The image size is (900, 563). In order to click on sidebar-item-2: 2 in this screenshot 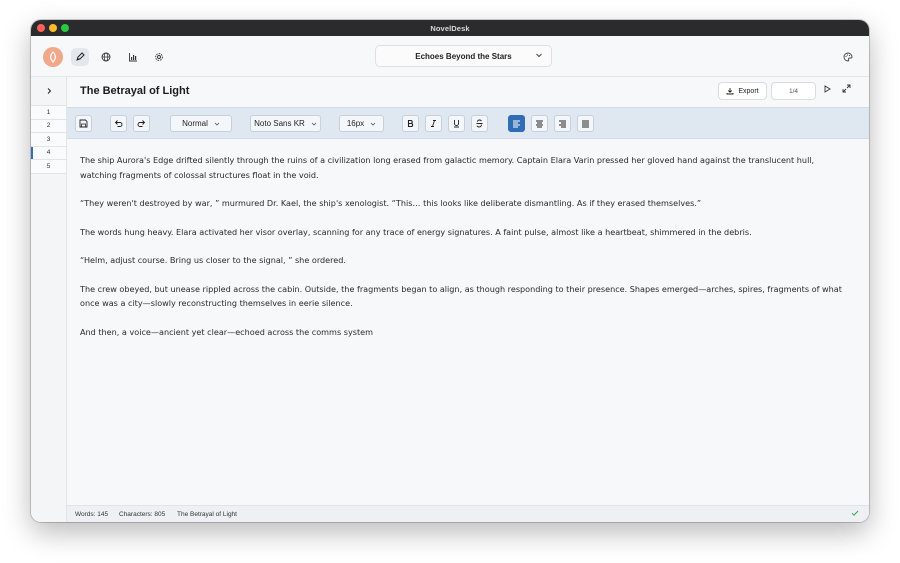, I will do `click(48, 126)`.